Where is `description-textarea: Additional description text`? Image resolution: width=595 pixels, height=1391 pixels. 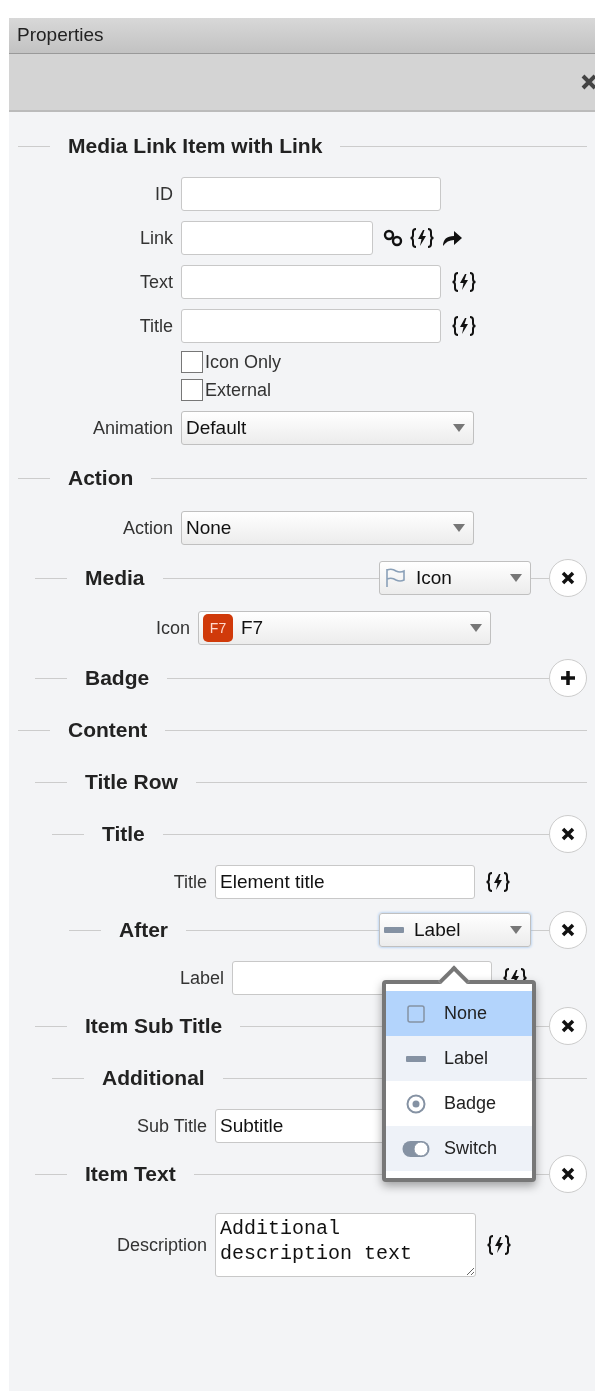
description-textarea: Additional description text is located at coordinates (345, 1245).